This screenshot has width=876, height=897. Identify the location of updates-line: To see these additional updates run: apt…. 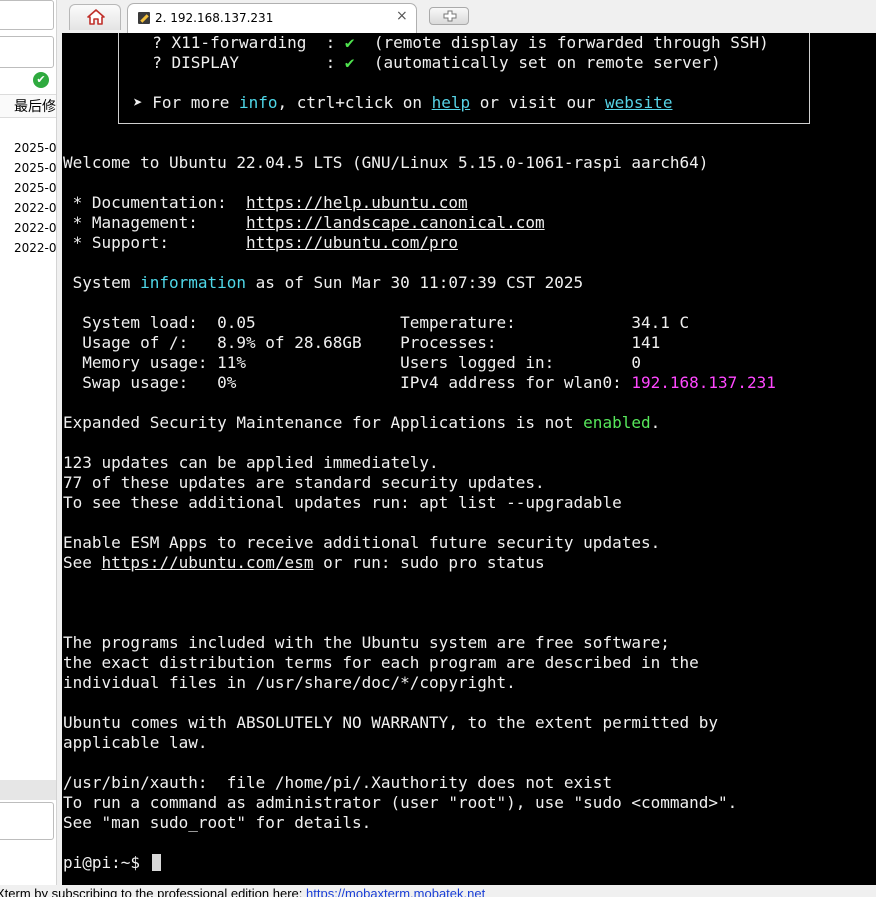
(342, 502).